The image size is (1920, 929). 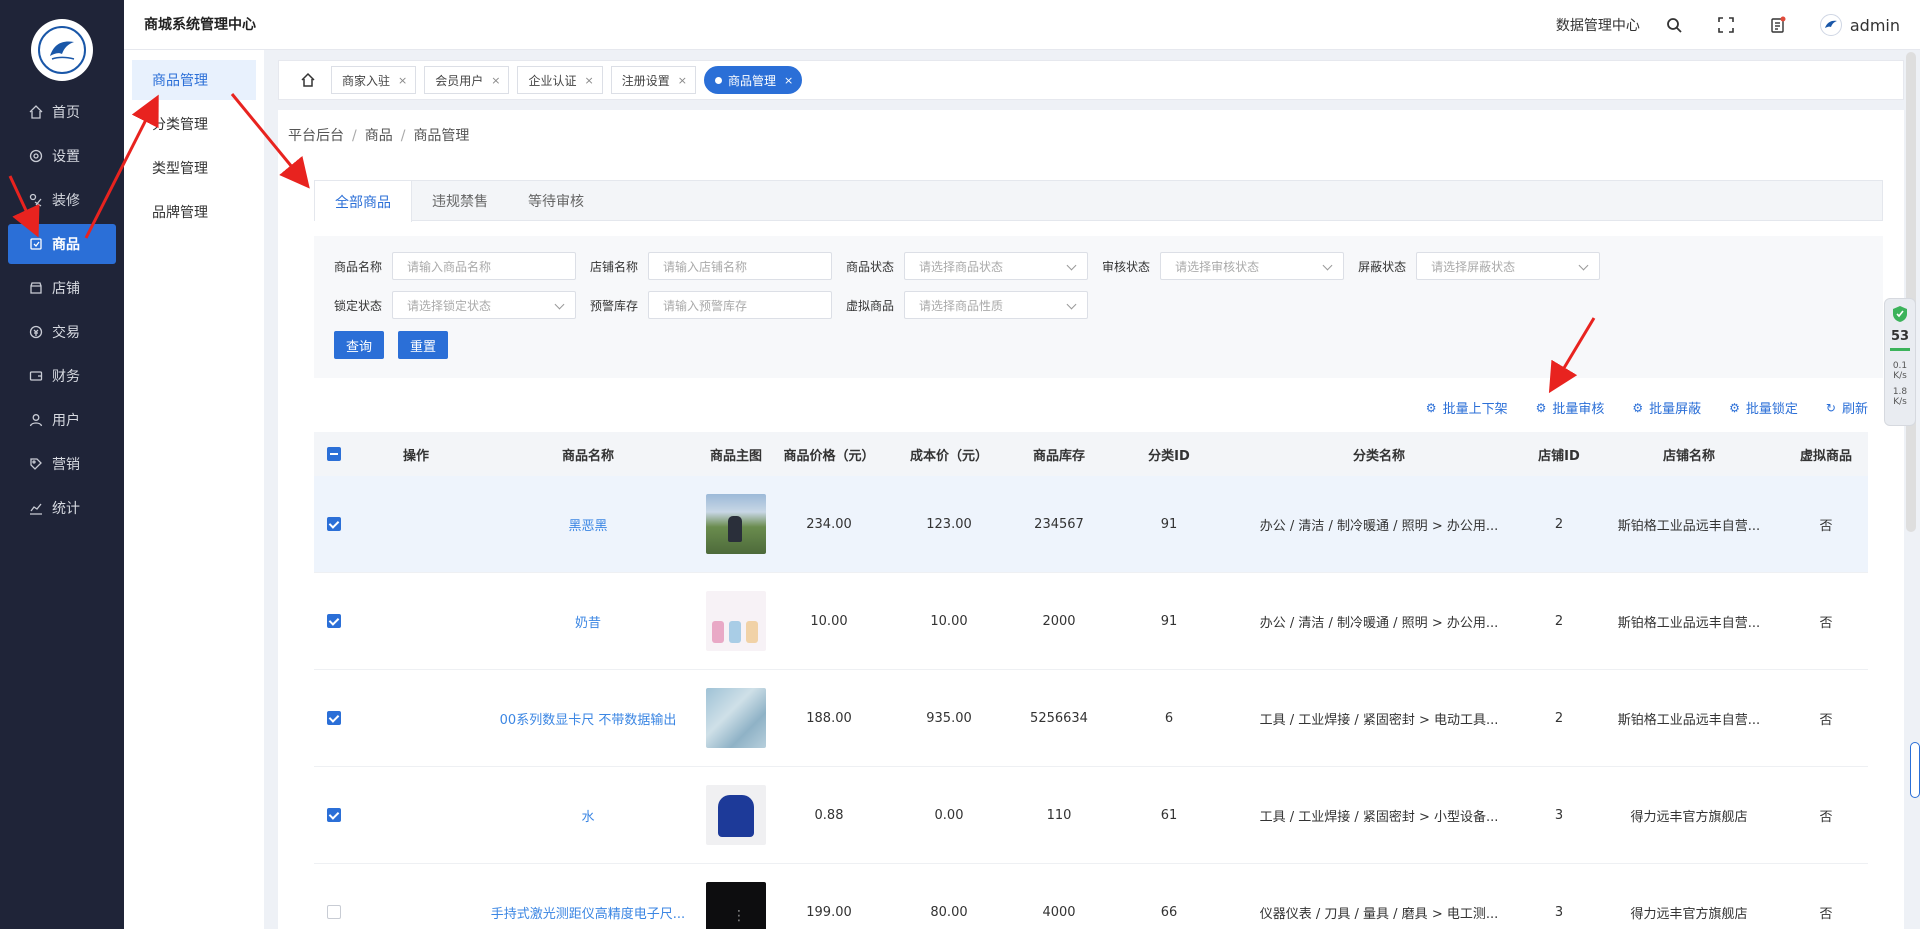 What do you see at coordinates (484, 266) in the screenshot?
I see `filter-input: 请输入商品名称` at bounding box center [484, 266].